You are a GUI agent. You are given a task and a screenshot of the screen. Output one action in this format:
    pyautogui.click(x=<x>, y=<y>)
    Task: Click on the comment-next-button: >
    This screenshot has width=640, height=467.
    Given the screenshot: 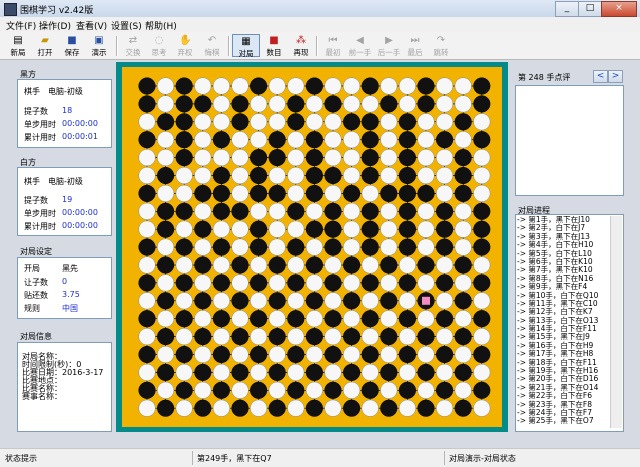 What is the action you would take?
    pyautogui.click(x=615, y=76)
    